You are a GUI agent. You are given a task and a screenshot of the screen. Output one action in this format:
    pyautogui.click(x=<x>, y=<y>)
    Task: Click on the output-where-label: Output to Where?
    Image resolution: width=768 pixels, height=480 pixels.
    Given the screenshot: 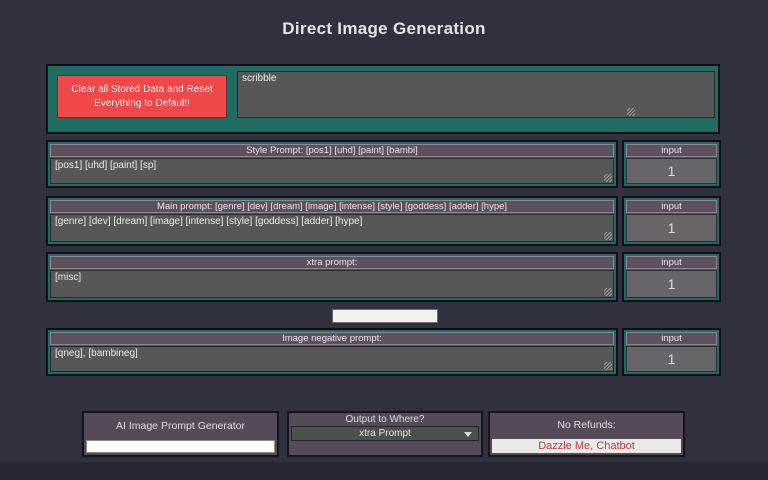 What is the action you would take?
    pyautogui.click(x=385, y=419)
    